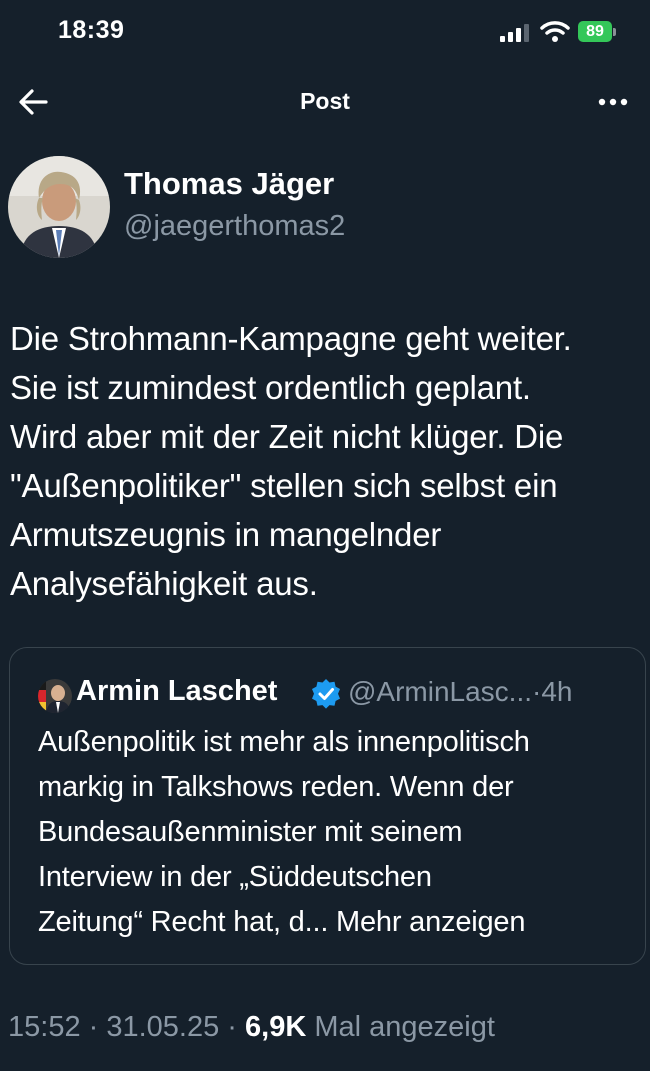 The width and height of the screenshot is (650, 1071). Describe the element at coordinates (235, 877) in the screenshot. I see `quoted-line: Interview in der „Süddeutschen` at that location.